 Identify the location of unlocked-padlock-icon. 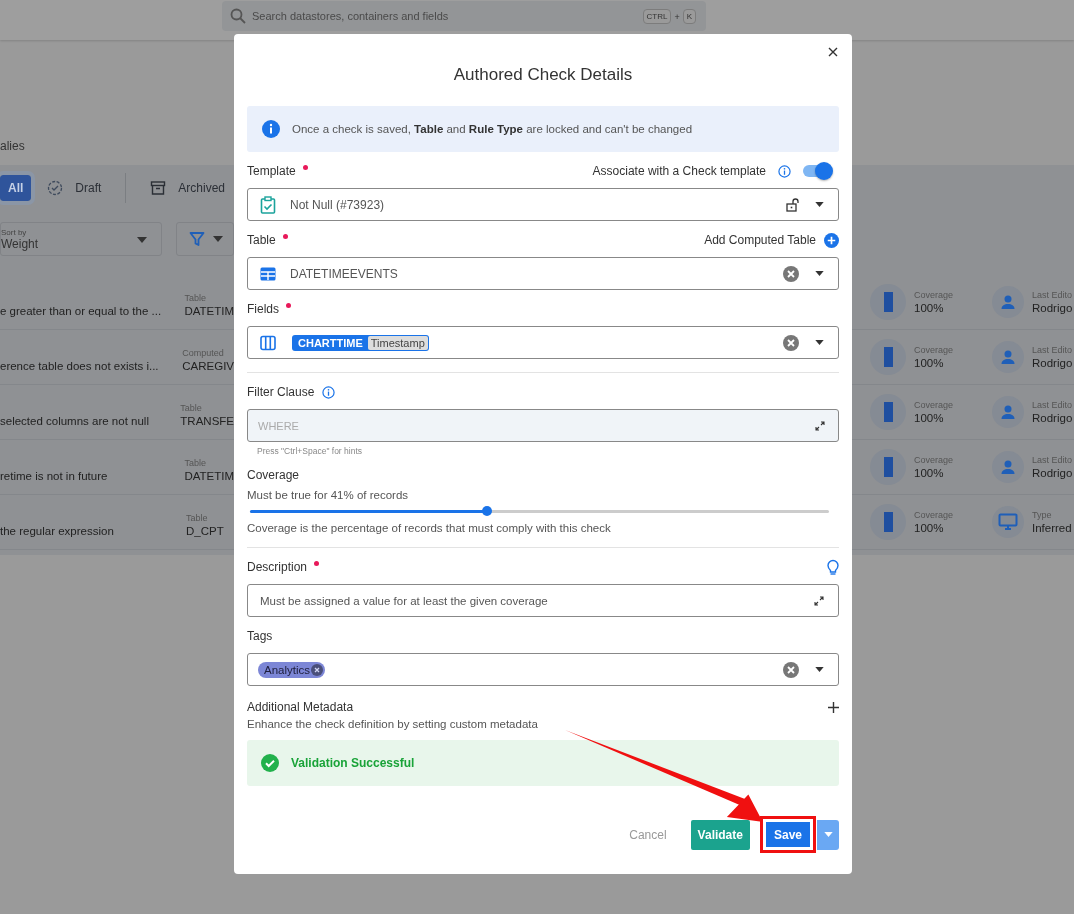
(792, 204).